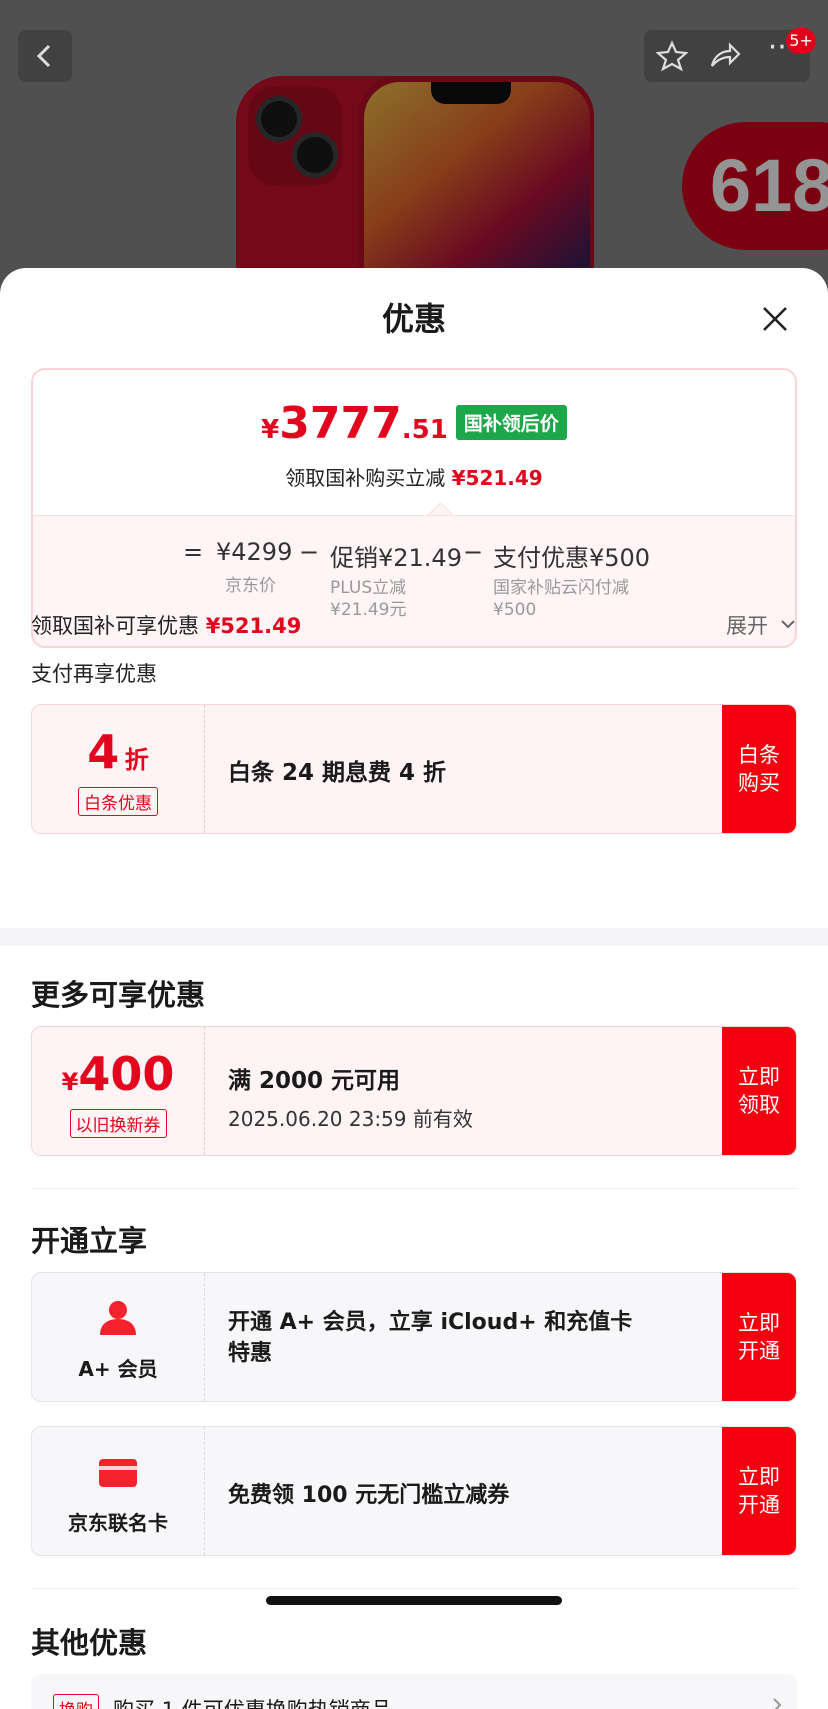  Describe the element at coordinates (103, 752) in the screenshot. I see `discount-value: 4` at that location.